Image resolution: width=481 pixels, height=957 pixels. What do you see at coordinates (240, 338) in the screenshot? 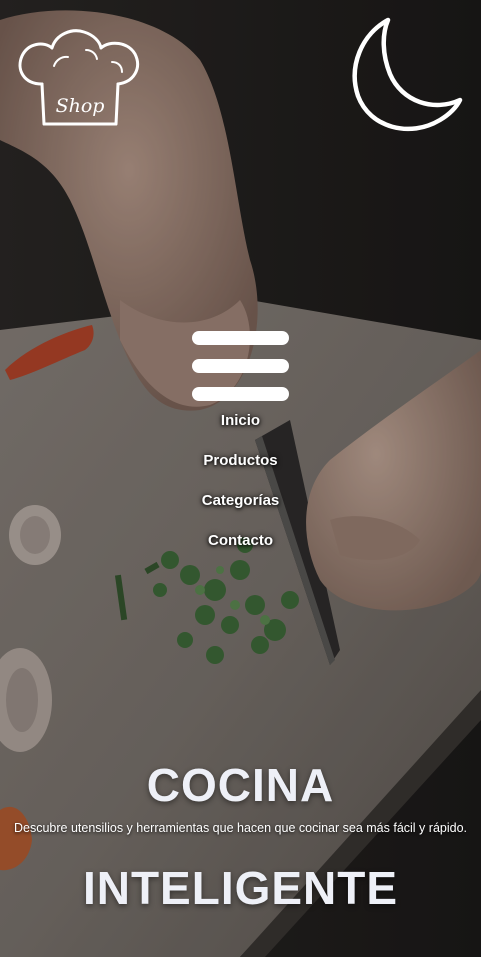
I see `menu-bar-top` at bounding box center [240, 338].